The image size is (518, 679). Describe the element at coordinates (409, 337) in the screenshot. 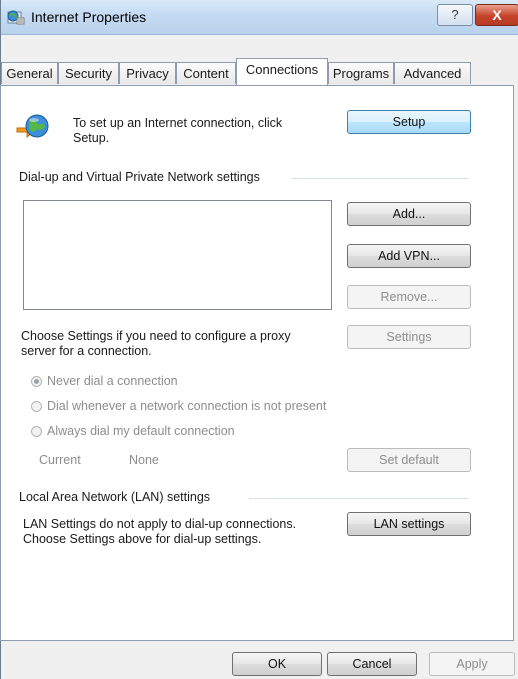

I see `settings-button: Settings` at that location.